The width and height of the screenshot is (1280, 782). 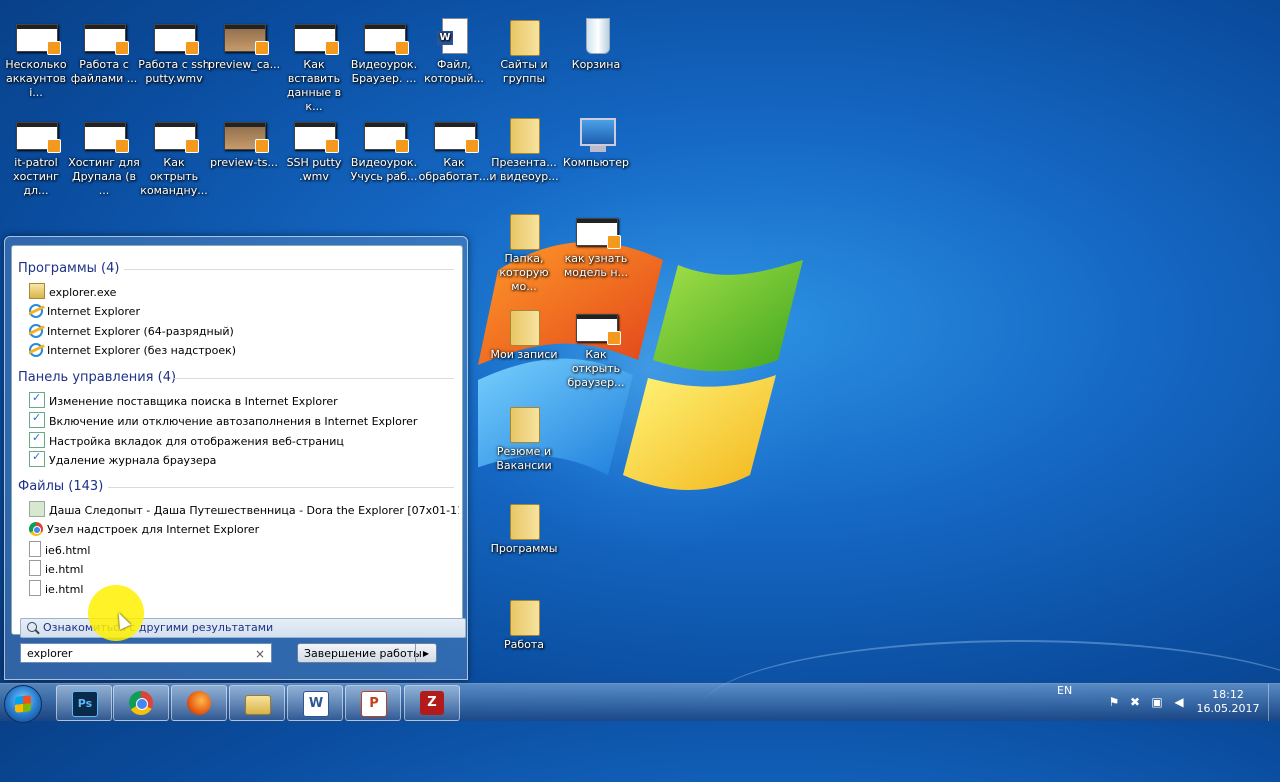 I want to click on desktop-icon-label: Вакансии, so click(x=524, y=465).